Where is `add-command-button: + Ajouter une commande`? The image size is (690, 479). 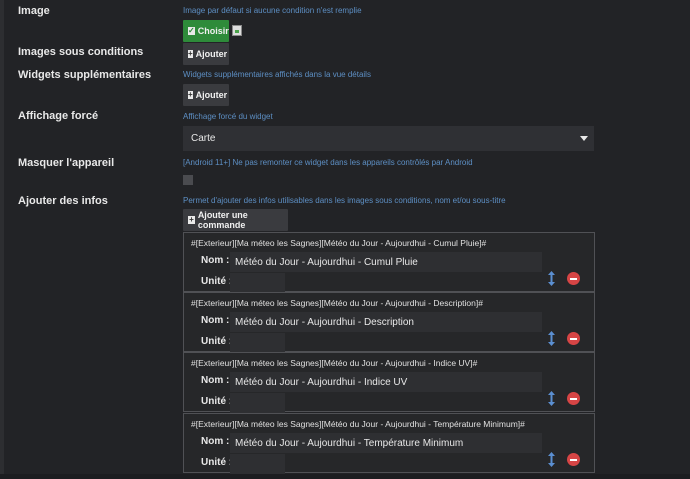 add-command-button: + Ajouter une commande is located at coordinates (235, 220).